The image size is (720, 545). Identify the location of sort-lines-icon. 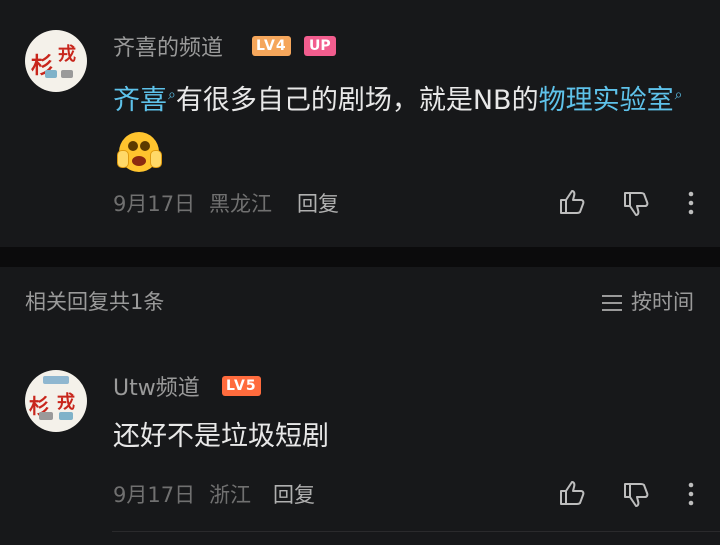
(612, 303).